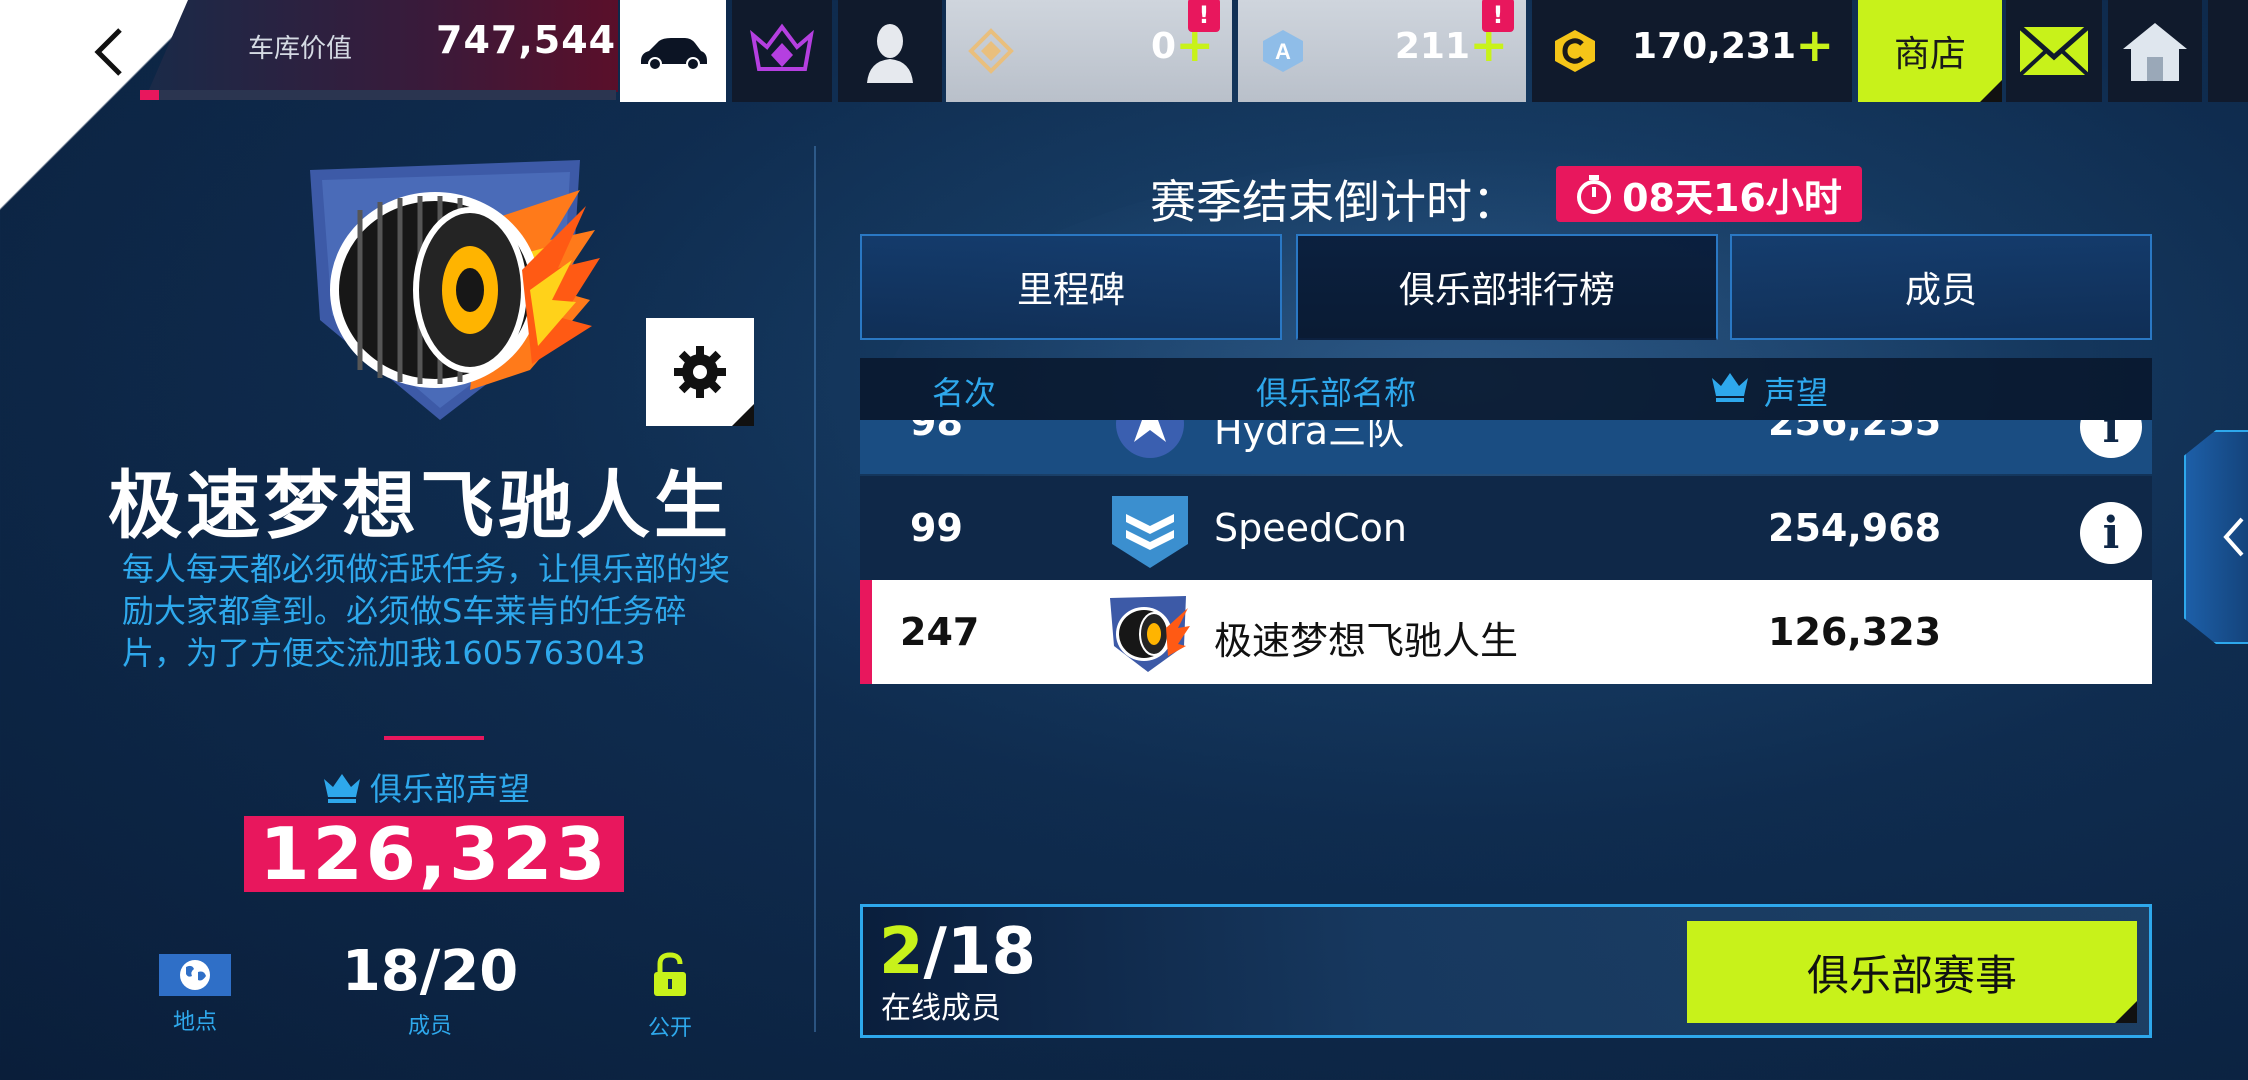 This screenshot has height=1080, width=2248. What do you see at coordinates (1366, 641) in the screenshot?
I see `row-club-name: 极速梦想飞驰人生` at bounding box center [1366, 641].